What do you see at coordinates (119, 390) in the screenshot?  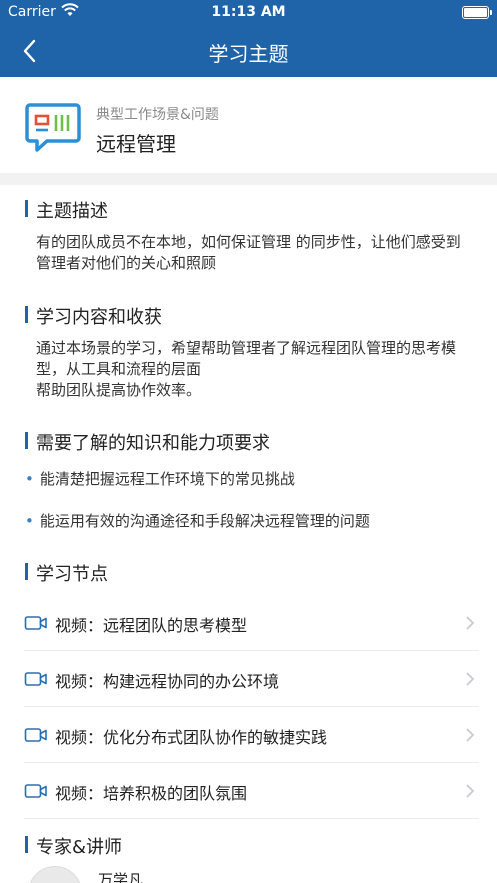 I see `content-line: 帮助团队提高协作效率。` at bounding box center [119, 390].